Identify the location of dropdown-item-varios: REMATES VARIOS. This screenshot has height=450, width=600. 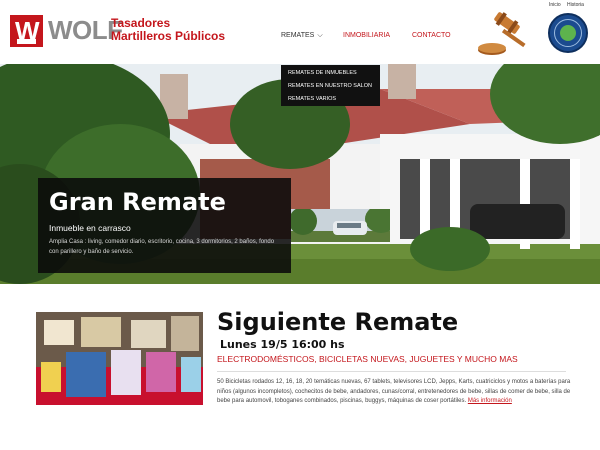
(312, 99).